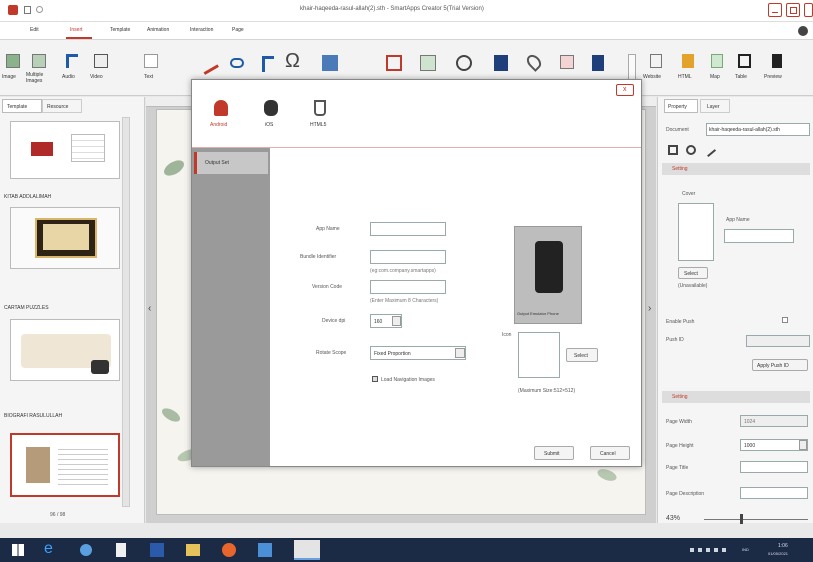 The height and width of the screenshot is (562, 813). What do you see at coordinates (48, 549) in the screenshot?
I see `edge-icon: e` at bounding box center [48, 549].